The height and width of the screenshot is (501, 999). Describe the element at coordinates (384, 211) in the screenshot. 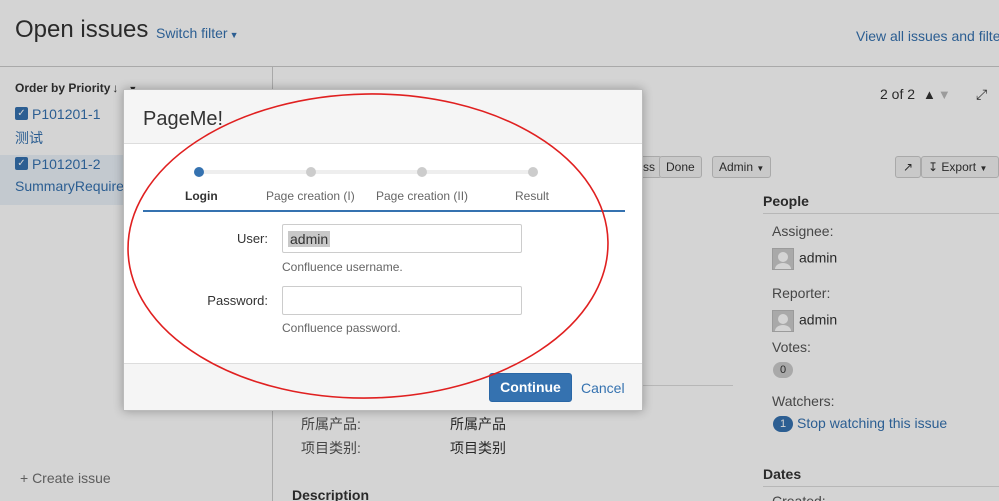

I see `step-divider` at that location.